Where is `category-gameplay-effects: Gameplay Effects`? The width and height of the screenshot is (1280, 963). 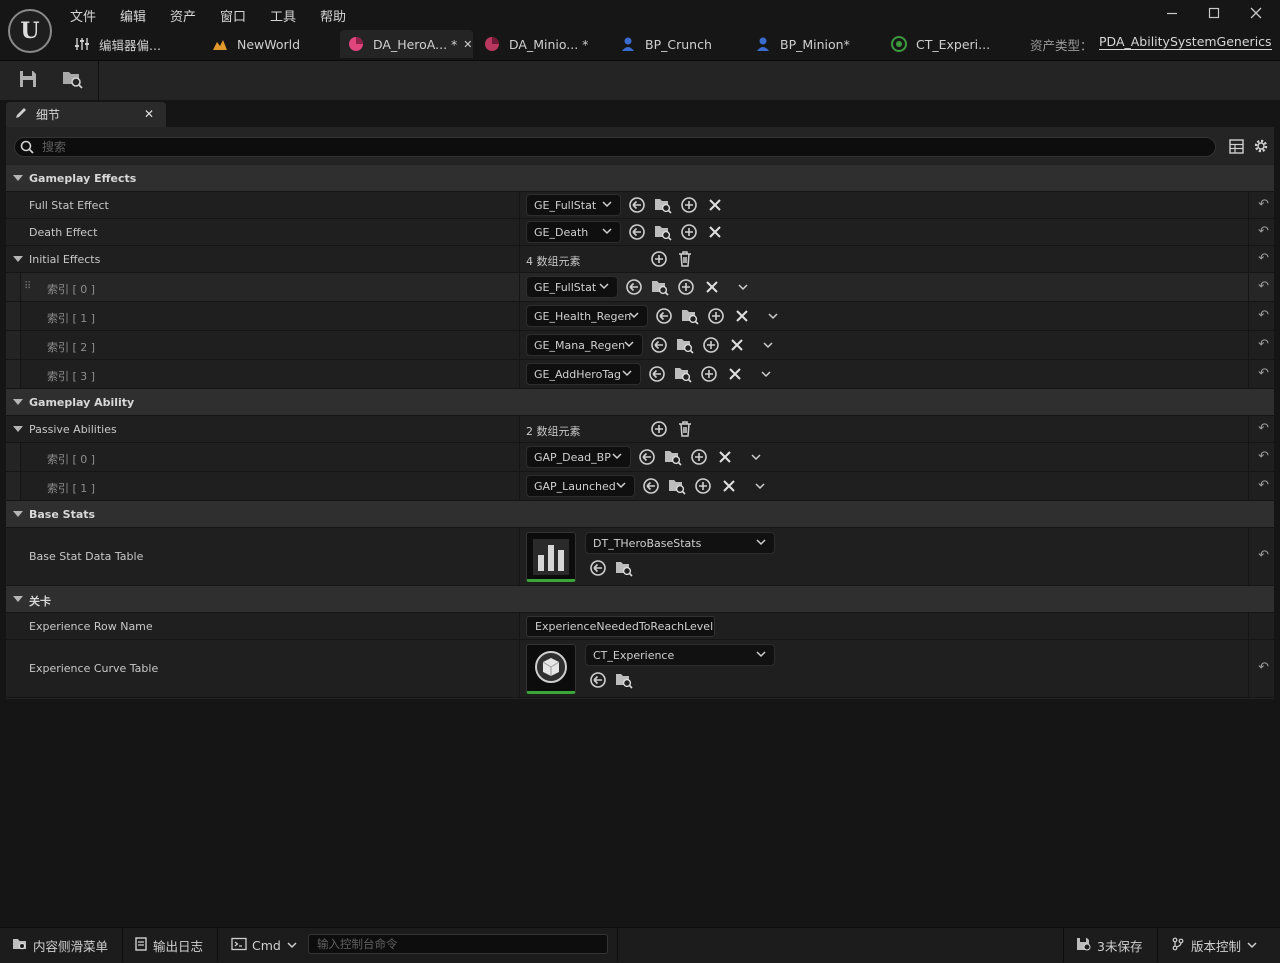 category-gameplay-effects: Gameplay Effects is located at coordinates (640, 178).